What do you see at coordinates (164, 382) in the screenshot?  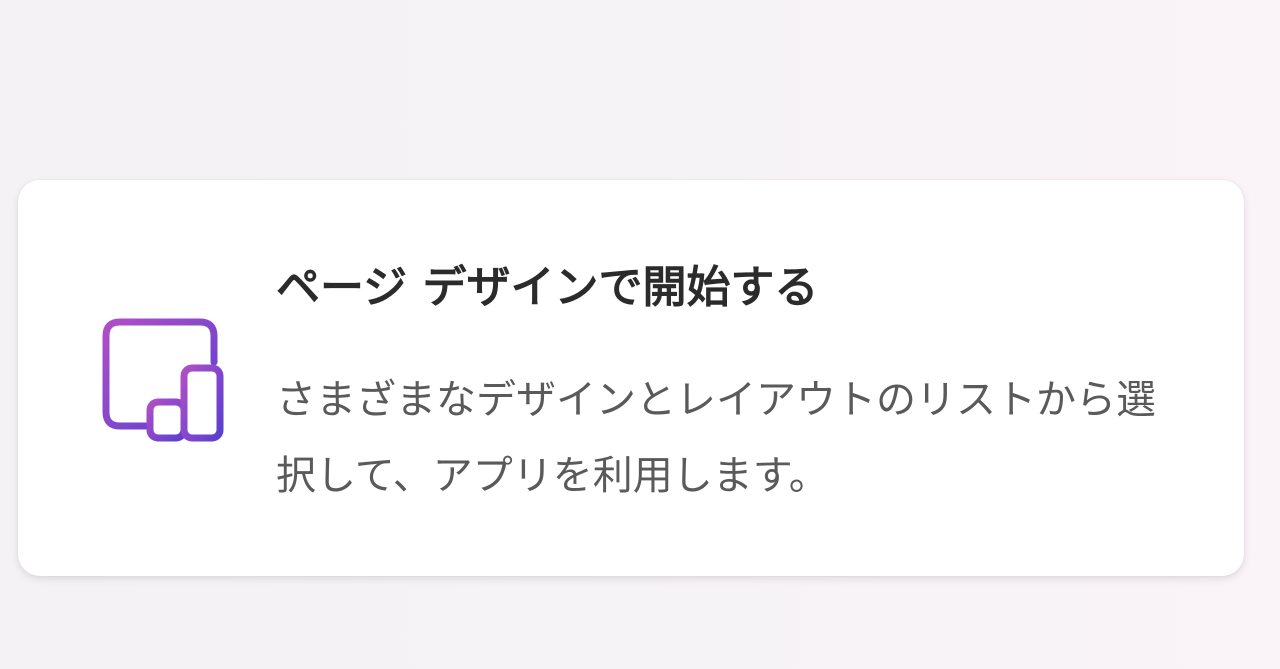 I see `page-layout-icon` at bounding box center [164, 382].